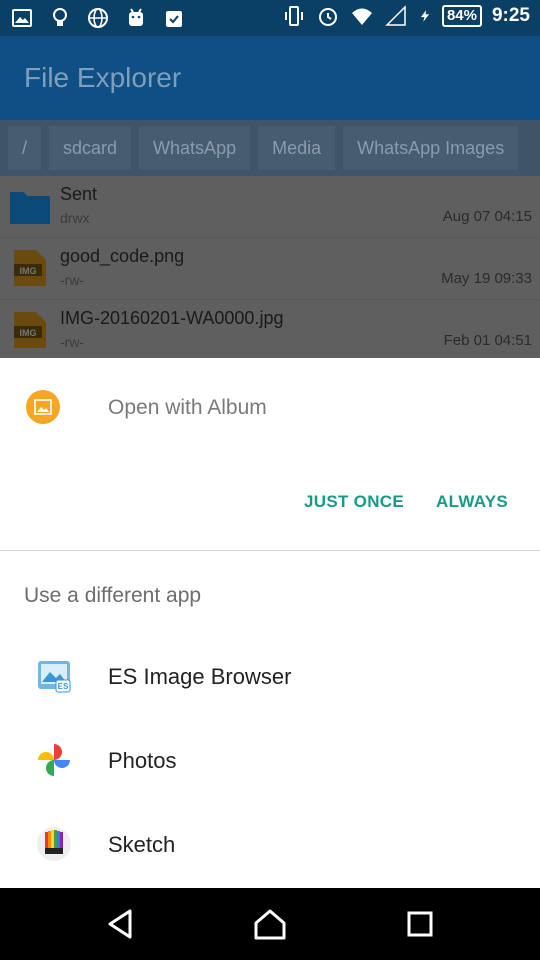 The height and width of the screenshot is (960, 540). Describe the element at coordinates (122, 256) in the screenshot. I see `file-name: good_code.png` at that location.